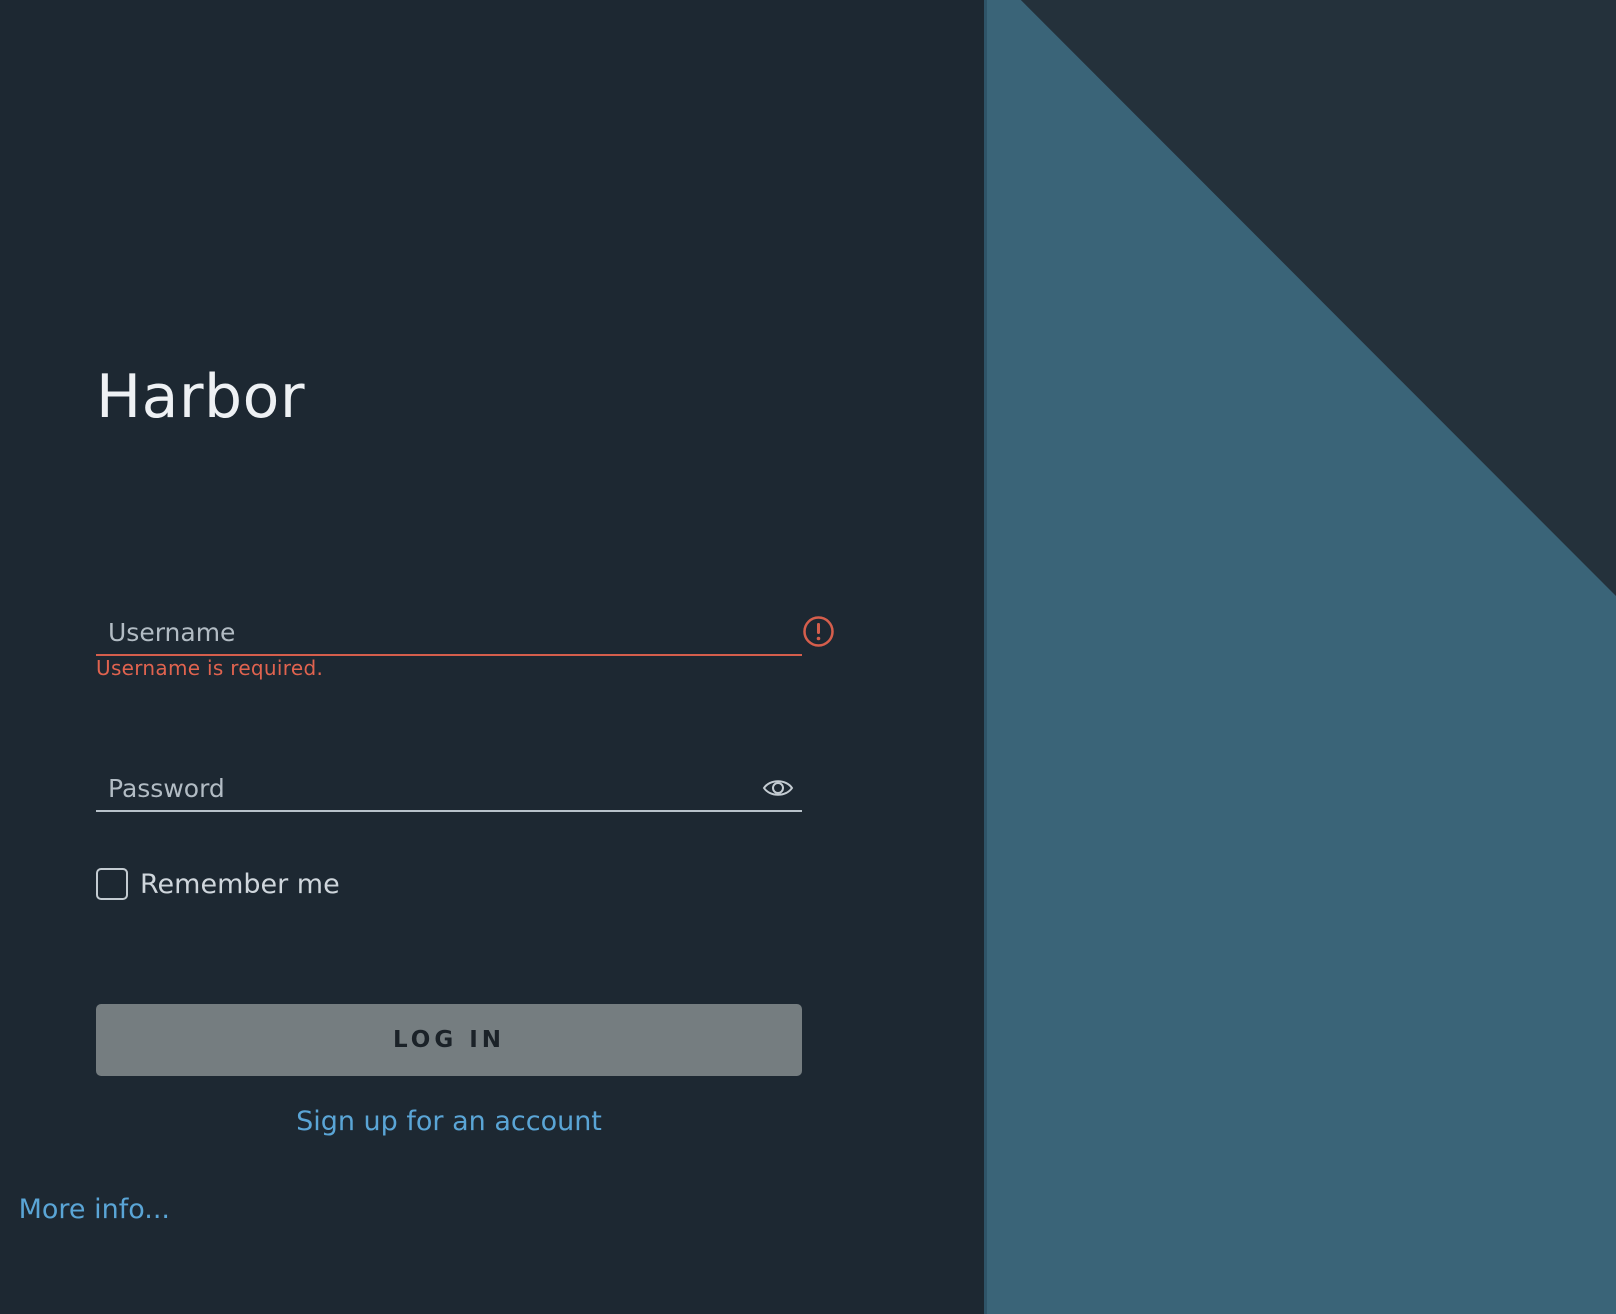  What do you see at coordinates (112, 884) in the screenshot?
I see `checkbox-box` at bounding box center [112, 884].